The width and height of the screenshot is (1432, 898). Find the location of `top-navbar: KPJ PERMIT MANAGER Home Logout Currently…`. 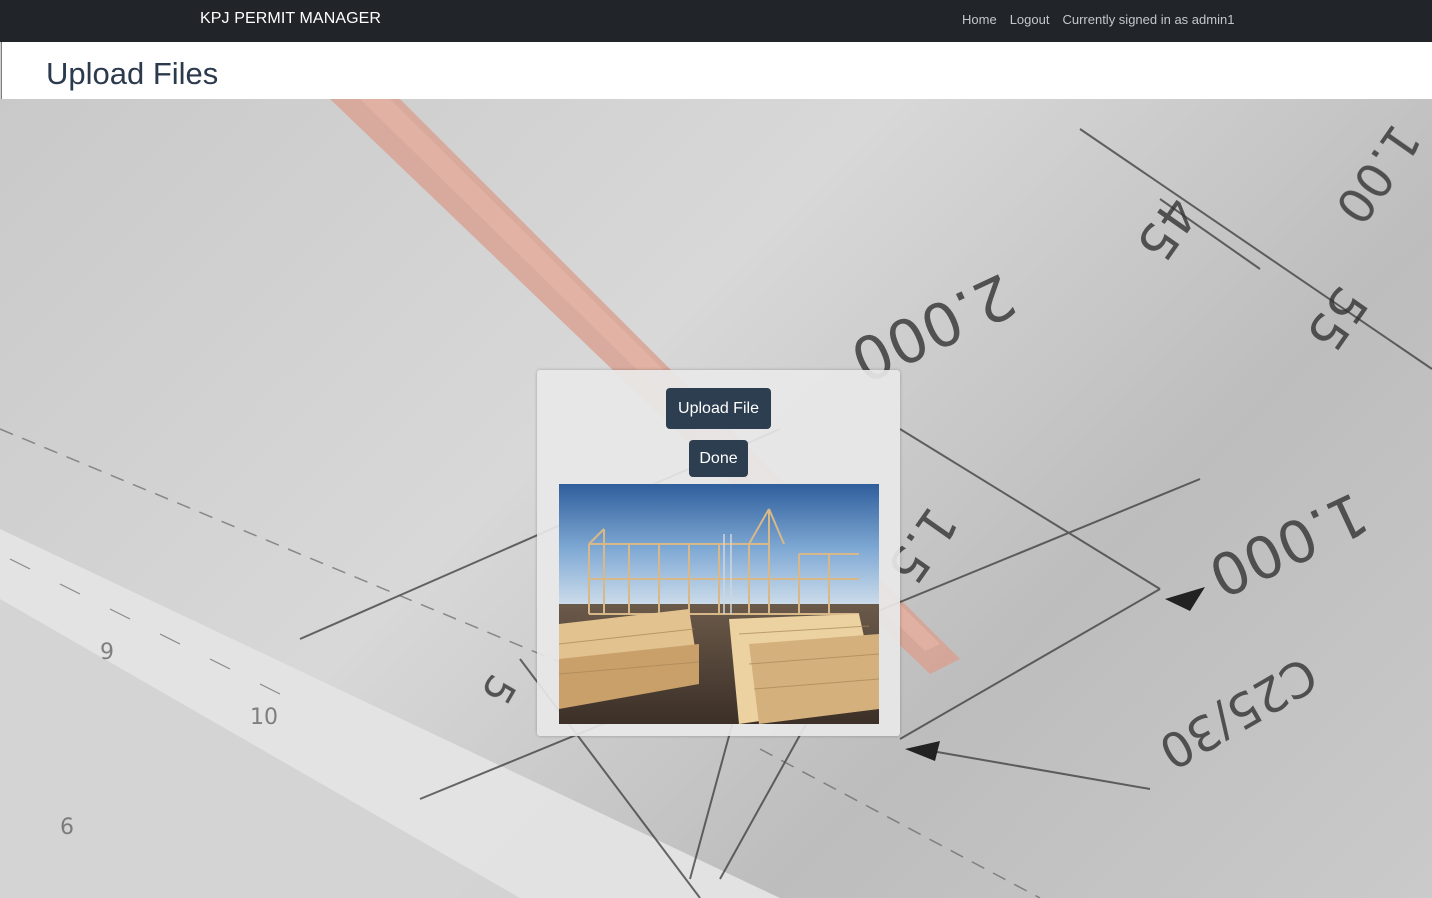

top-navbar: KPJ PERMIT MANAGER Home Logout Currently… is located at coordinates (716, 21).